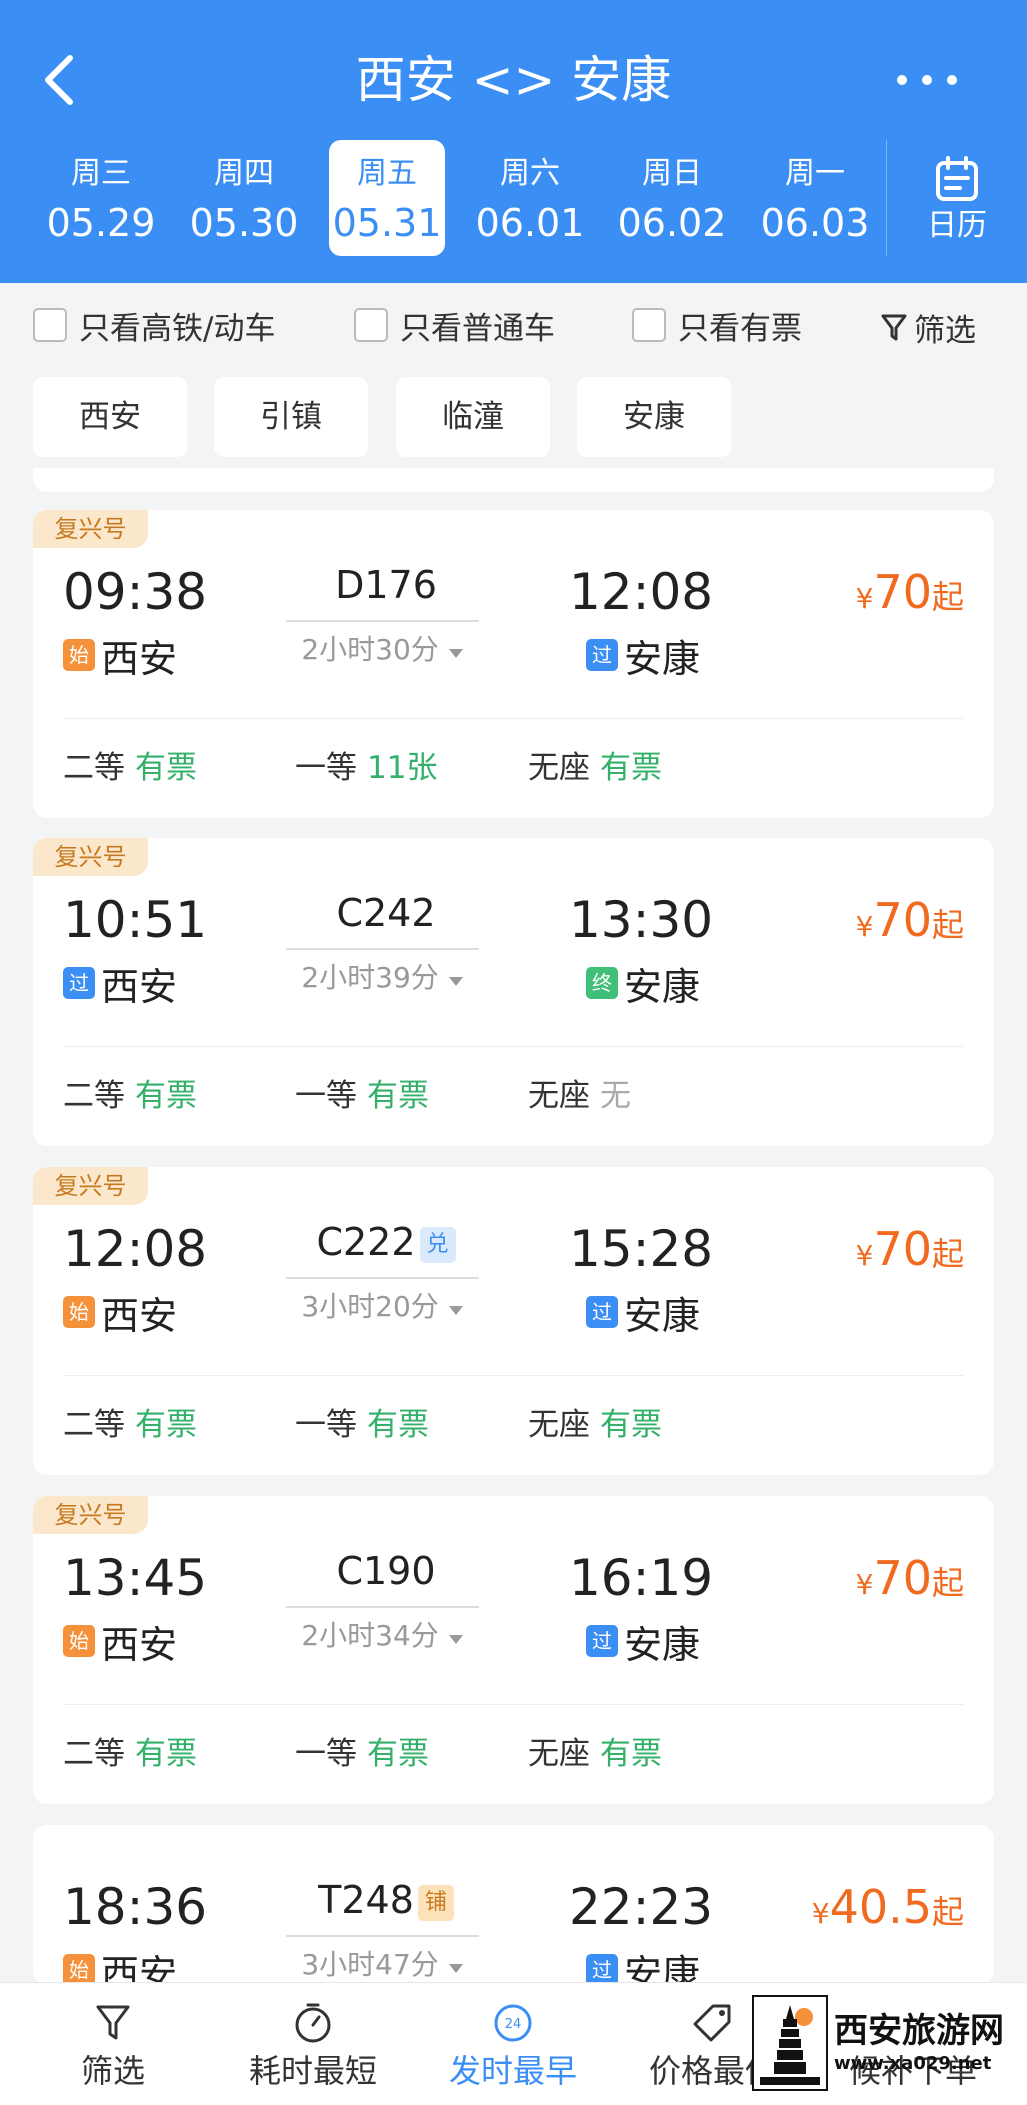 Image resolution: width=1027 pixels, height=2105 pixels. Describe the element at coordinates (50, 325) in the screenshot. I see `checkbox-box` at that location.